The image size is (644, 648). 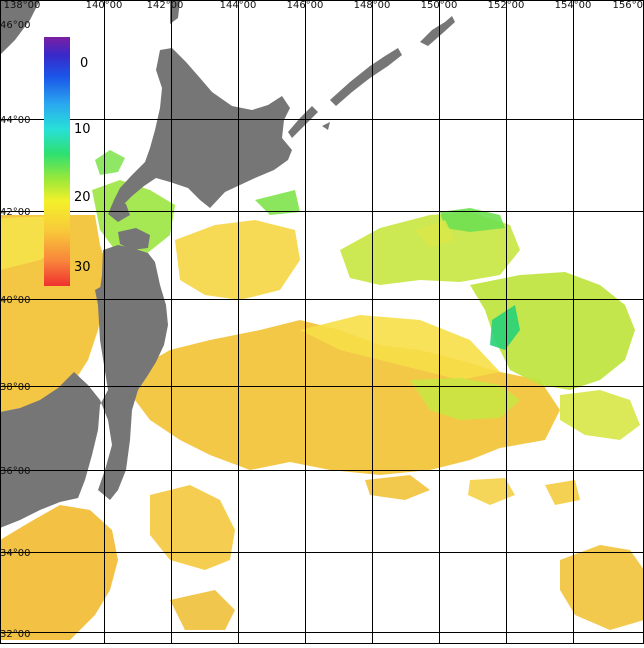 What do you see at coordinates (15, 553) in the screenshot?
I see `lat-label: 34°00` at bounding box center [15, 553].